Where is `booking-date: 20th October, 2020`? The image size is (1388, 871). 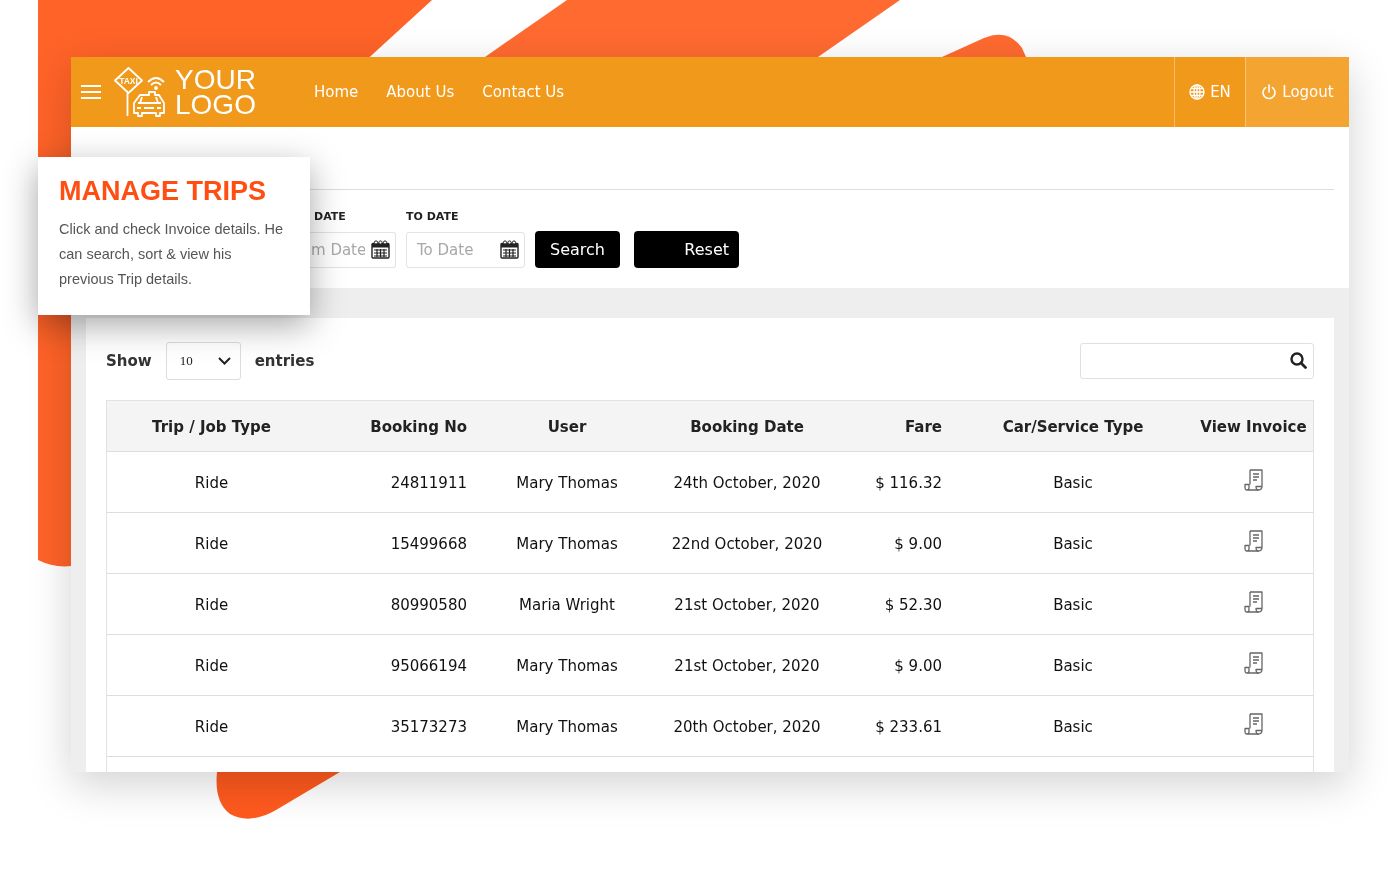
booking-date: 20th October, 2020 is located at coordinates (747, 726).